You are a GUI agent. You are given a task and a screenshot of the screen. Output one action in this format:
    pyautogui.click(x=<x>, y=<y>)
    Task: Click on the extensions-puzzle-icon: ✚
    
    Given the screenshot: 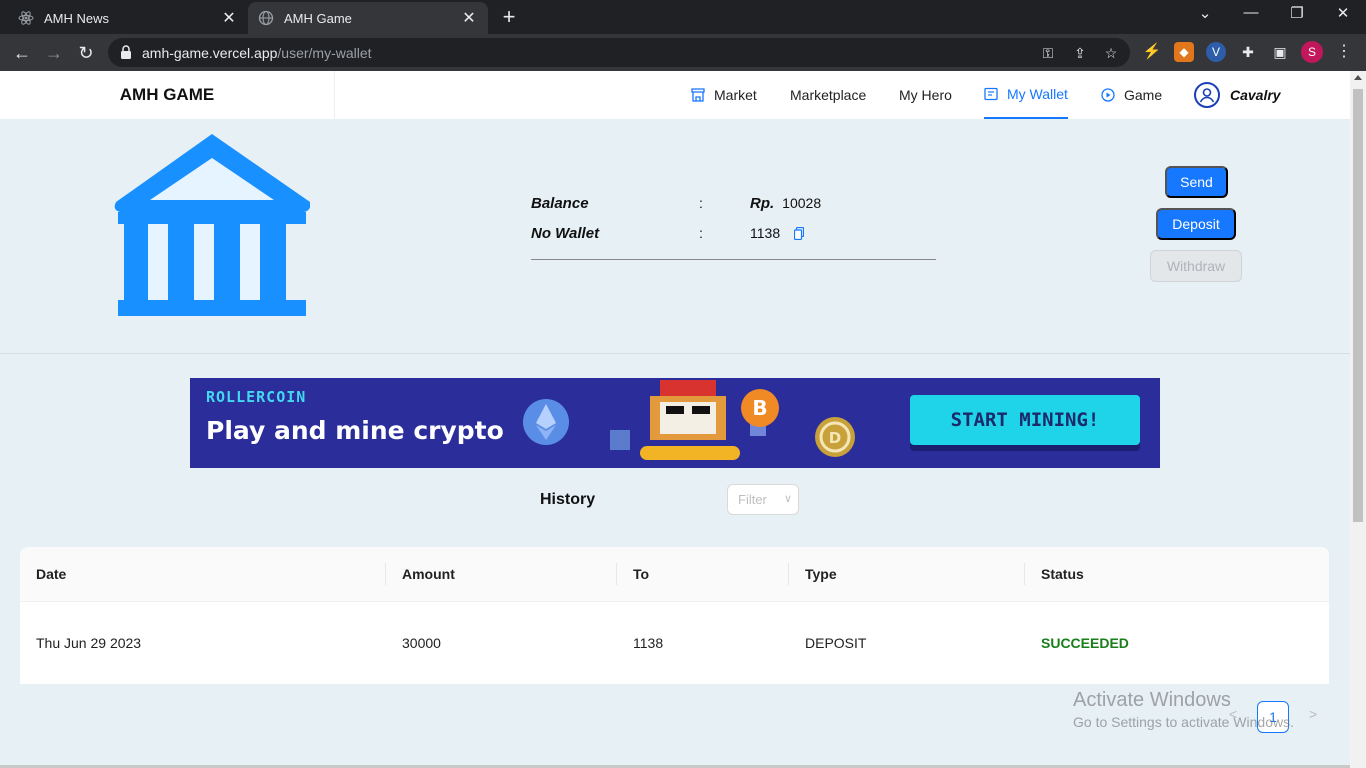 What is the action you would take?
    pyautogui.click(x=1248, y=52)
    